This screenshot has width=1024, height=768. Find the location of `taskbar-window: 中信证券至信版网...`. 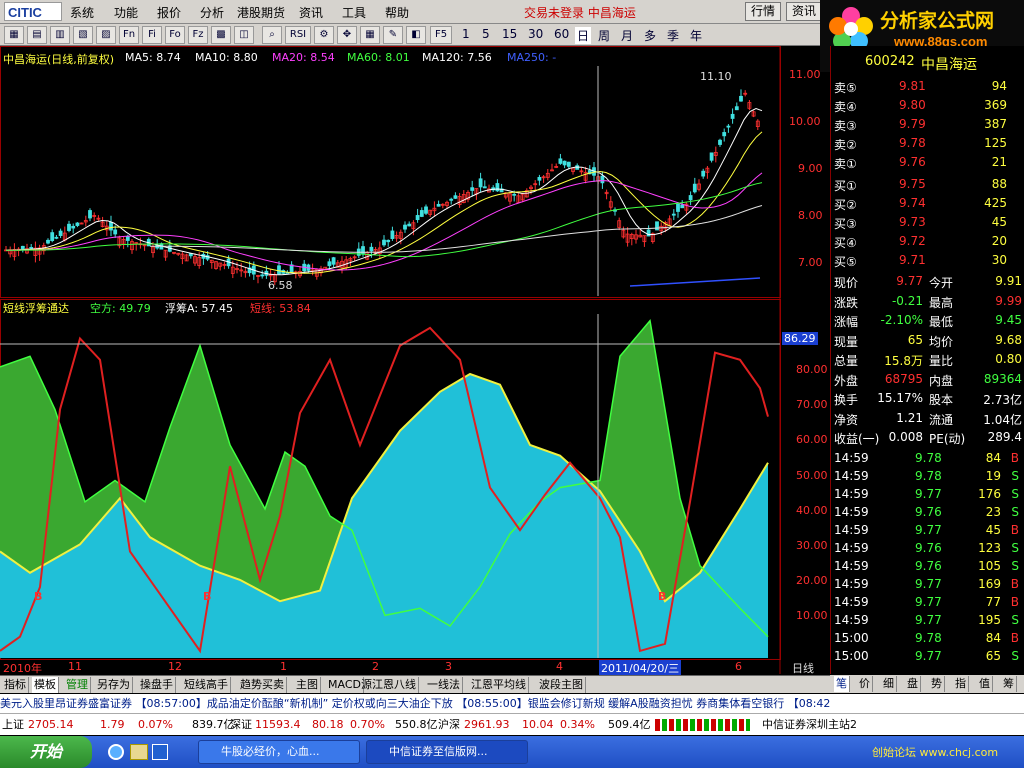

taskbar-window: 中信证券至信版网... is located at coordinates (447, 752).